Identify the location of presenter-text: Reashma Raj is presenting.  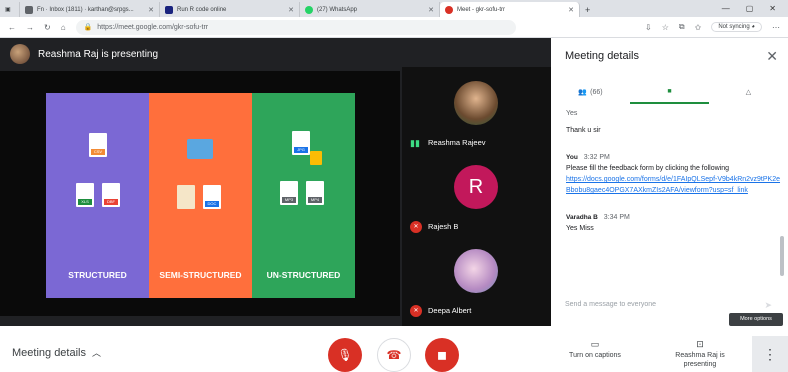
(98, 54).